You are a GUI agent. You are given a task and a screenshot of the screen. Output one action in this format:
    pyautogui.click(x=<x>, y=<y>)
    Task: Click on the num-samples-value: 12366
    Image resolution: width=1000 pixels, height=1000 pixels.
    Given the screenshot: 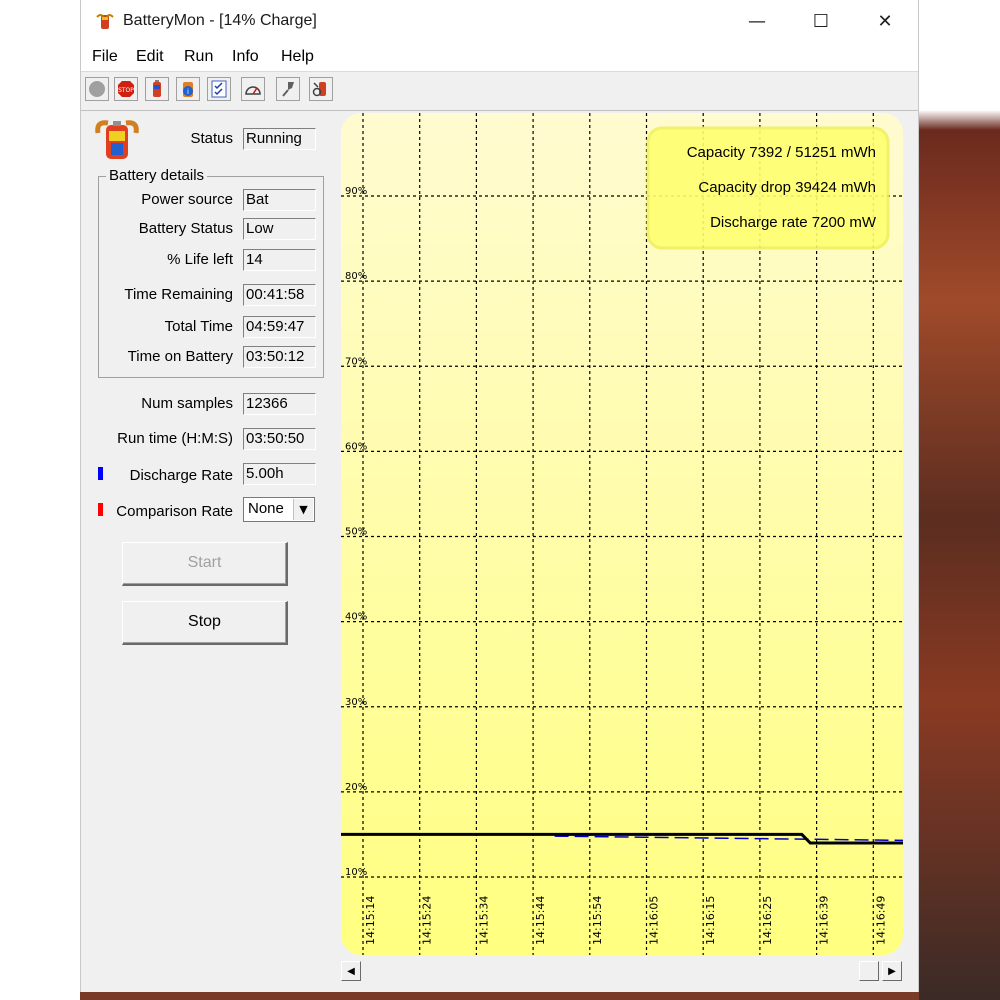 What is the action you would take?
    pyautogui.click(x=279, y=404)
    